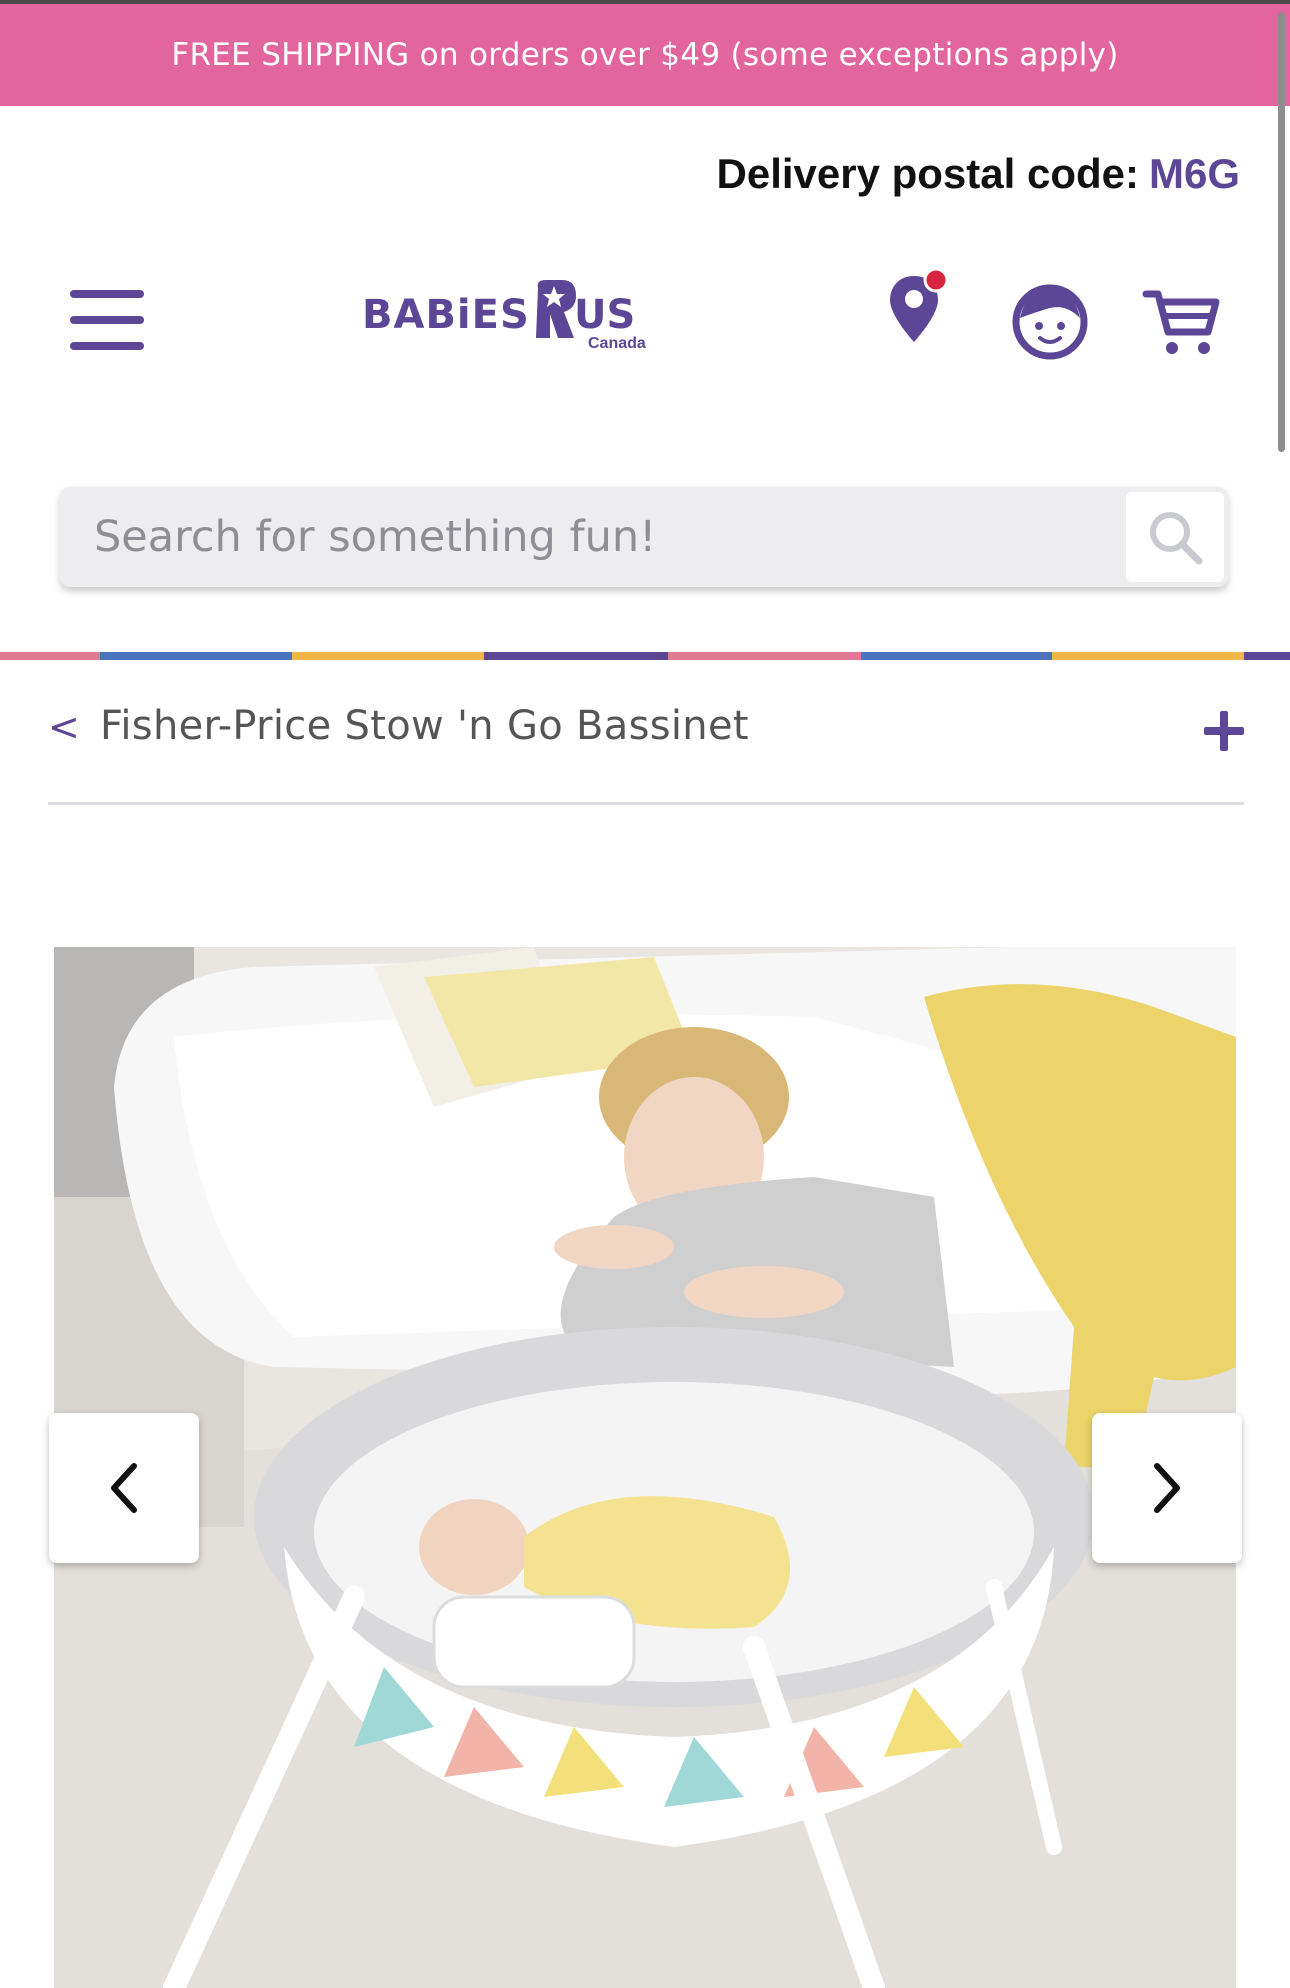 This screenshot has width=1290, height=1988. Describe the element at coordinates (107, 320) in the screenshot. I see `menu-icon` at that location.